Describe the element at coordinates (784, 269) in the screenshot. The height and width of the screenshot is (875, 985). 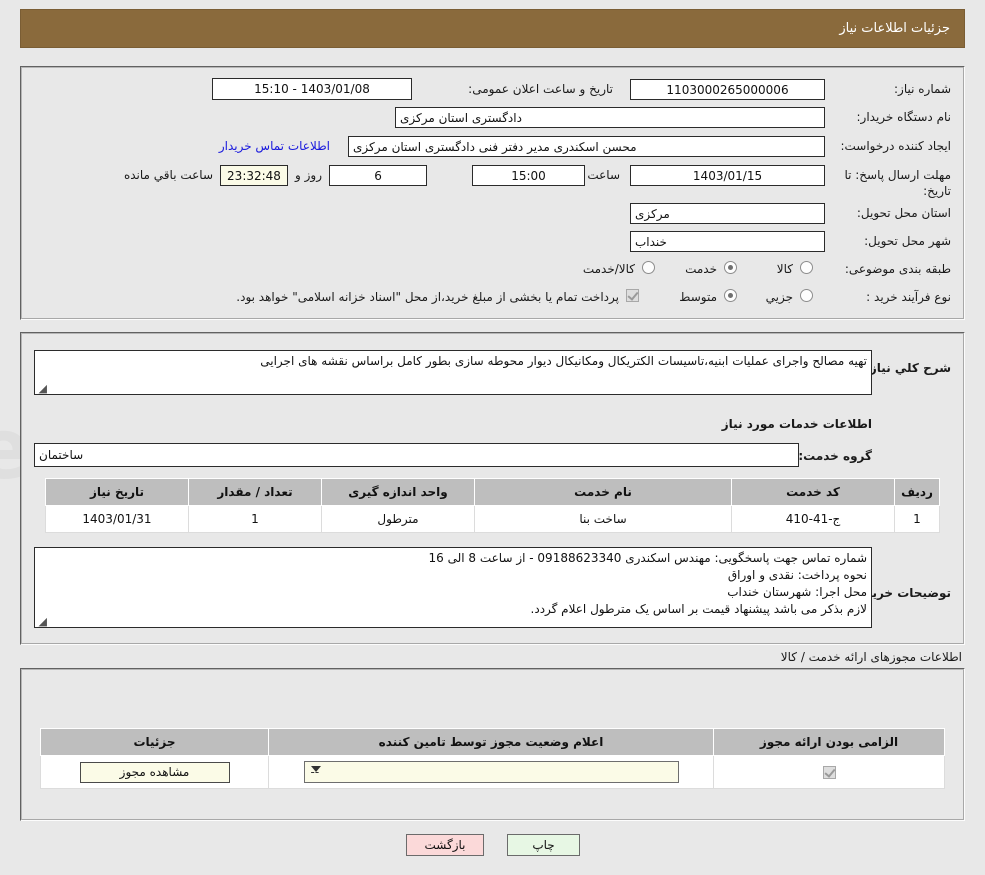
I see `radio-category-kala-label: کالا` at that location.